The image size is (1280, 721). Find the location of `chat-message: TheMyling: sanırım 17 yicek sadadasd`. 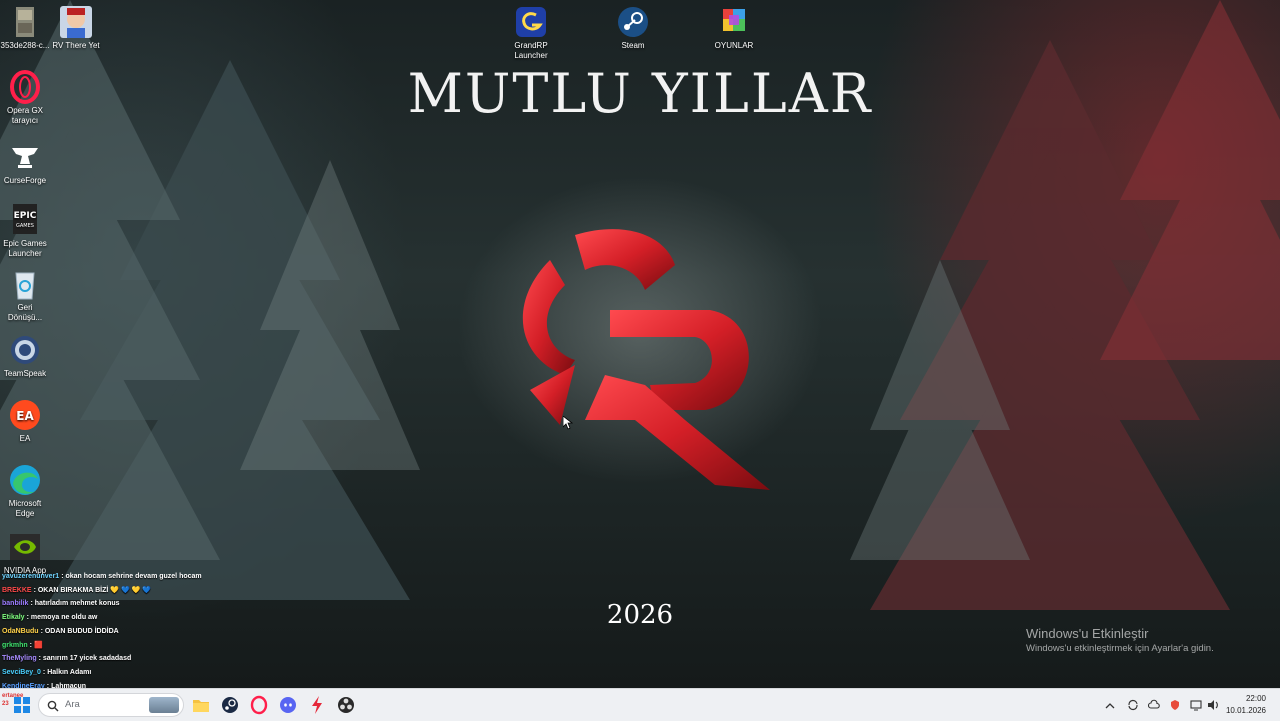

chat-message: TheMyling: sanırım 17 yicek sadadasd is located at coordinates (132, 659).